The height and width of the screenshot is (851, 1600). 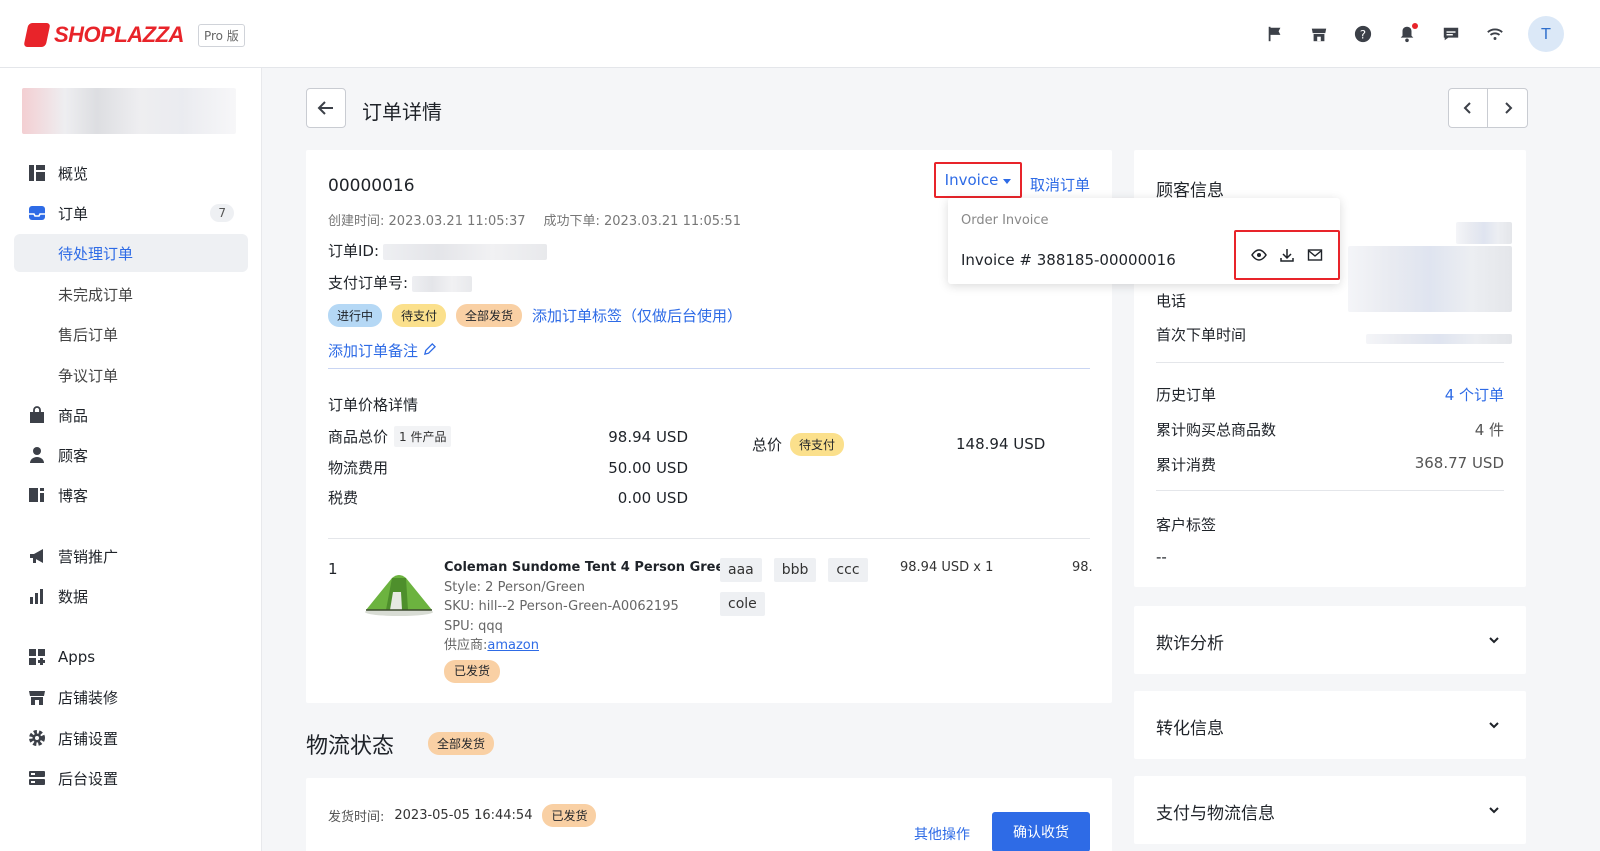 What do you see at coordinates (589, 568) in the screenshot?
I see `product-title: Coleman Sundome Tent 4 Person Green` at bounding box center [589, 568].